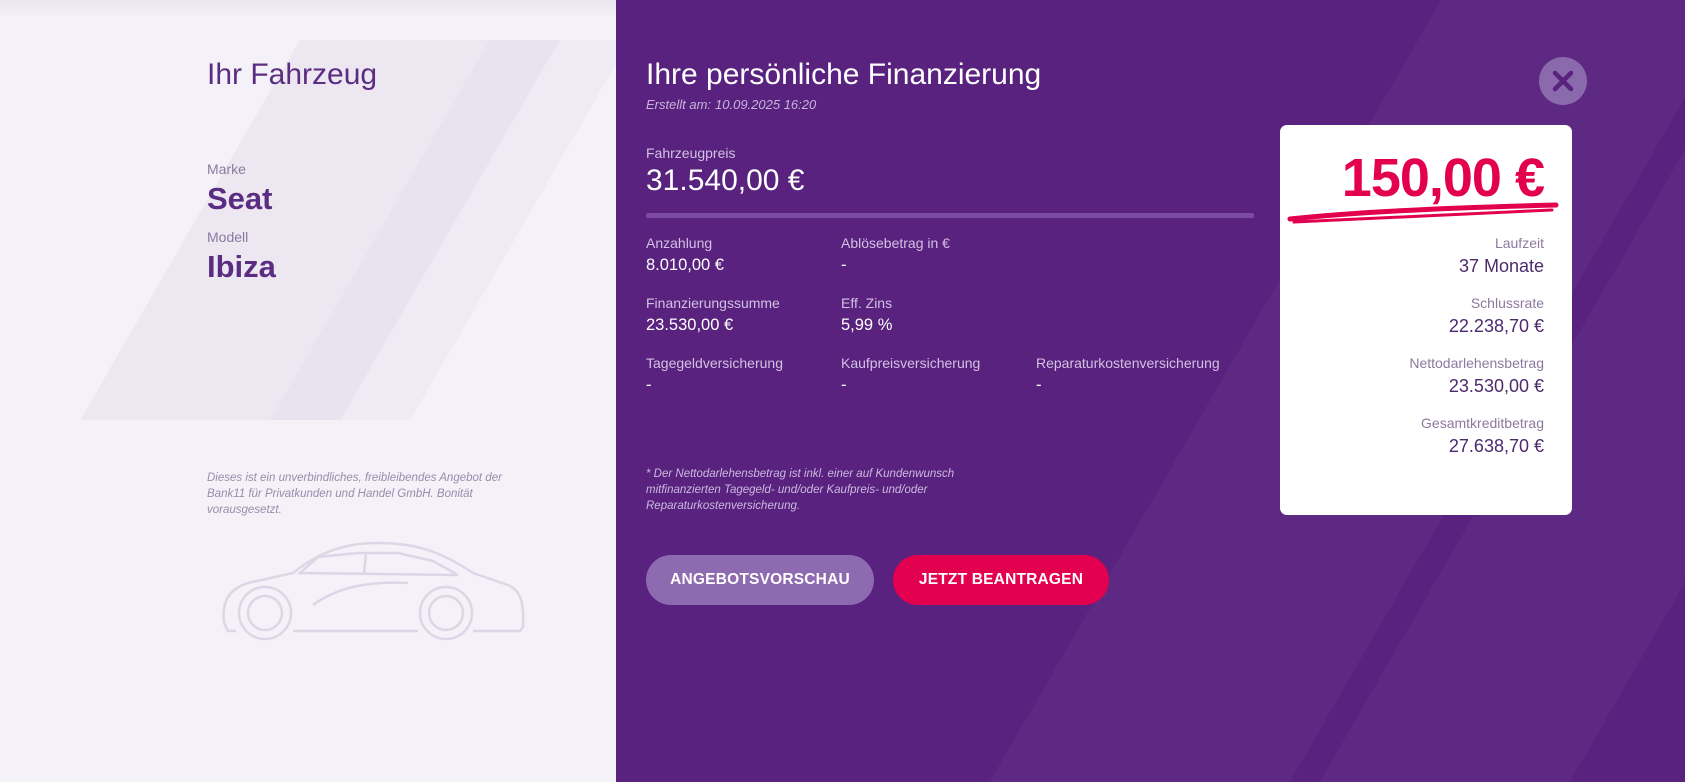  Describe the element at coordinates (844, 385) in the screenshot. I see `kaufpreis-value: -` at that location.